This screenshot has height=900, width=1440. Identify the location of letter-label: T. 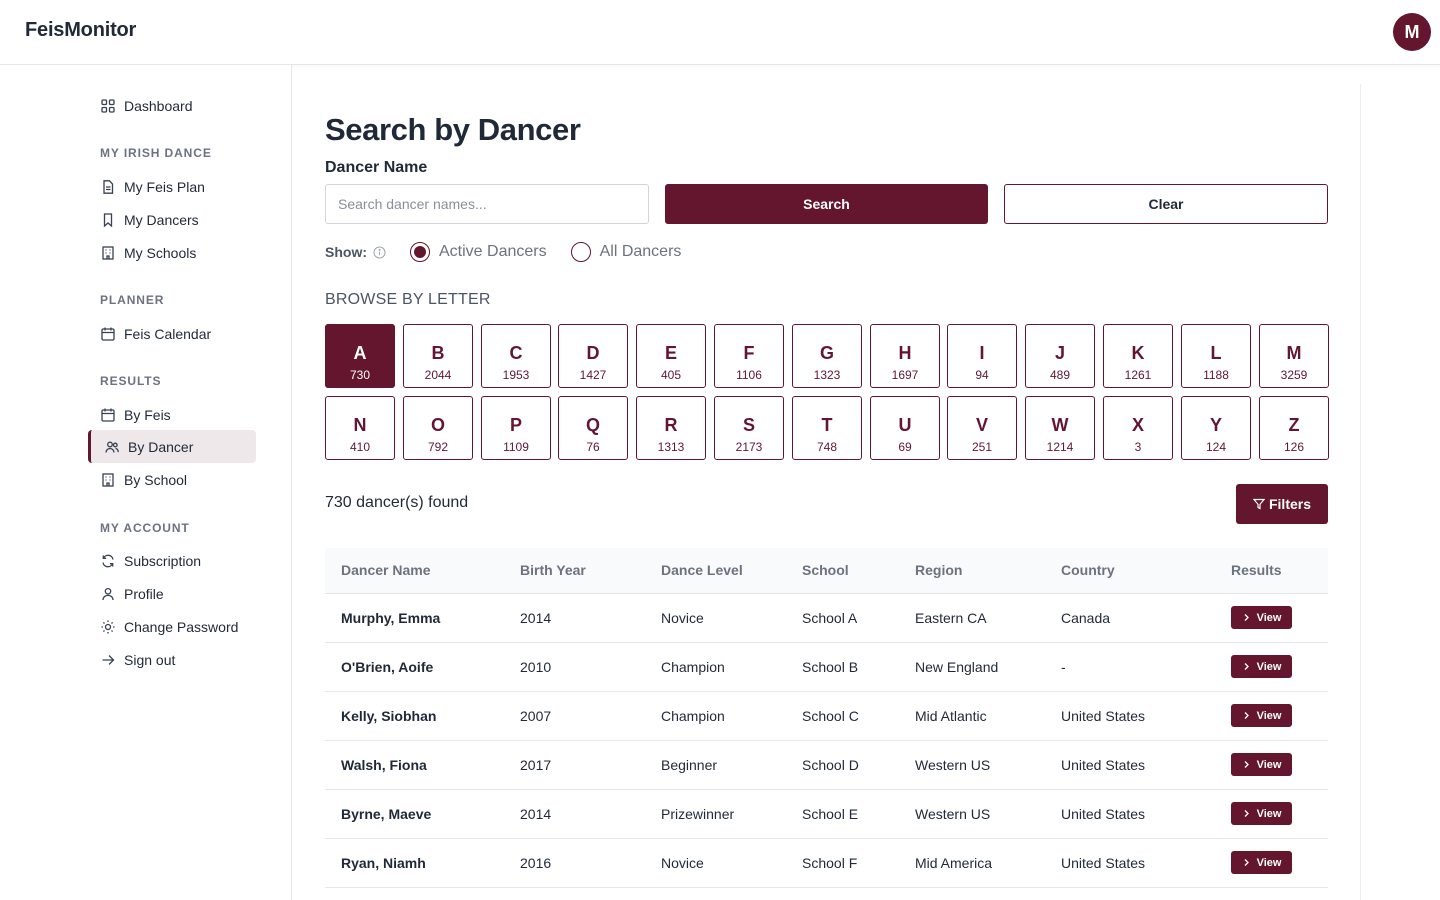
(827, 424).